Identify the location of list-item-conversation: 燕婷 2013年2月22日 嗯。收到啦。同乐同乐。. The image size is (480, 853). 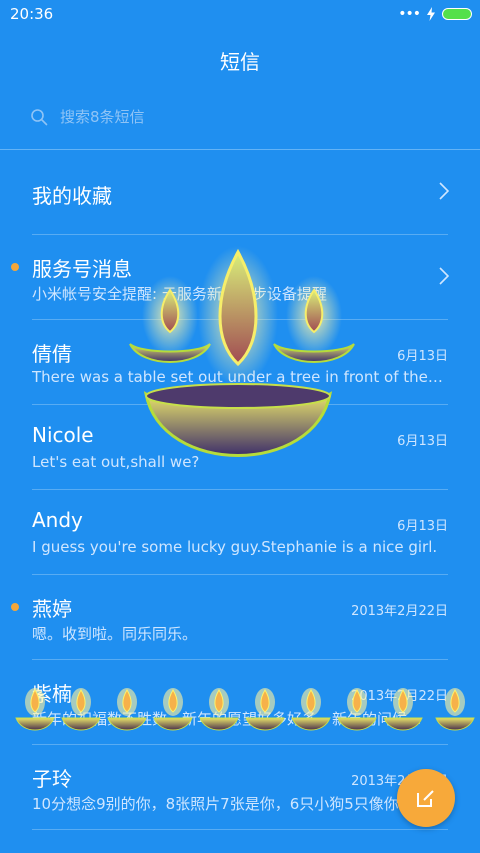
(229, 617).